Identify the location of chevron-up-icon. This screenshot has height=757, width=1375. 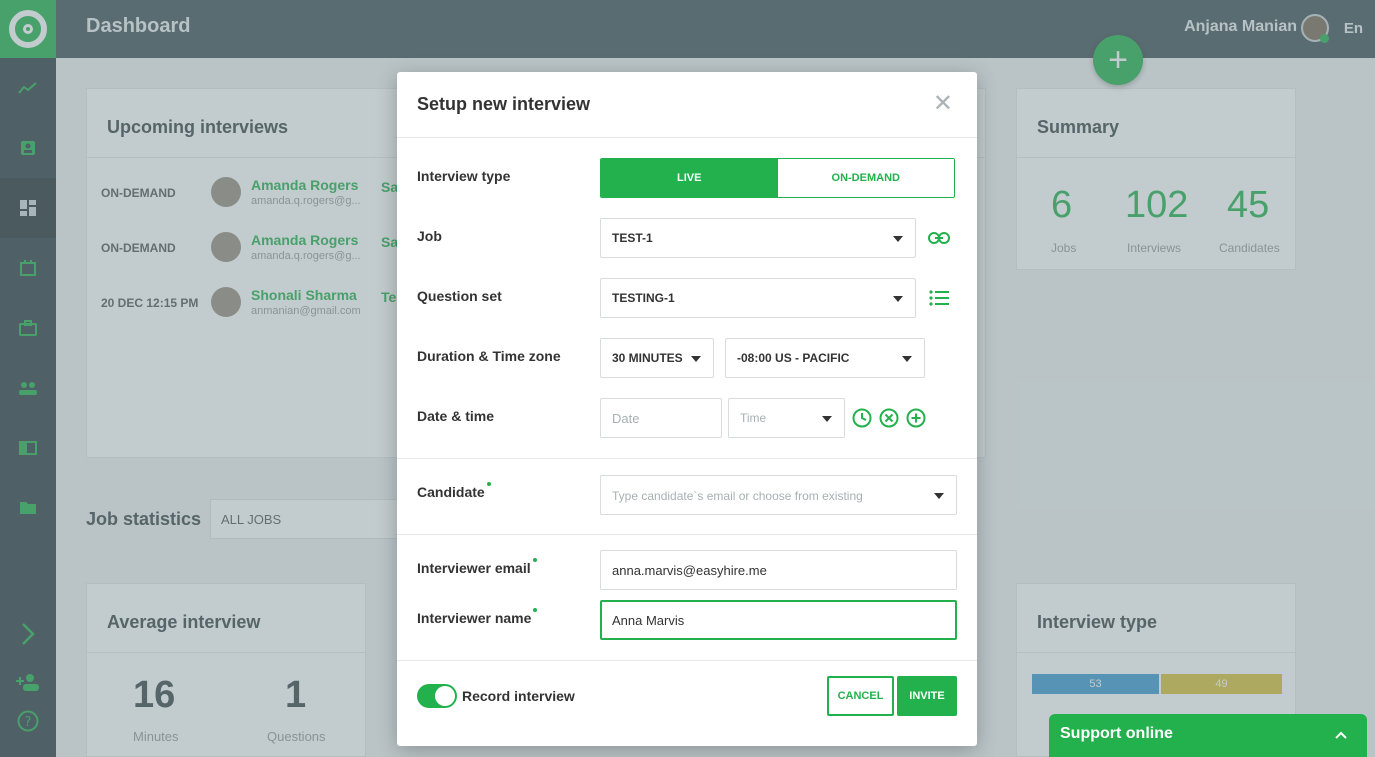
(1341, 734).